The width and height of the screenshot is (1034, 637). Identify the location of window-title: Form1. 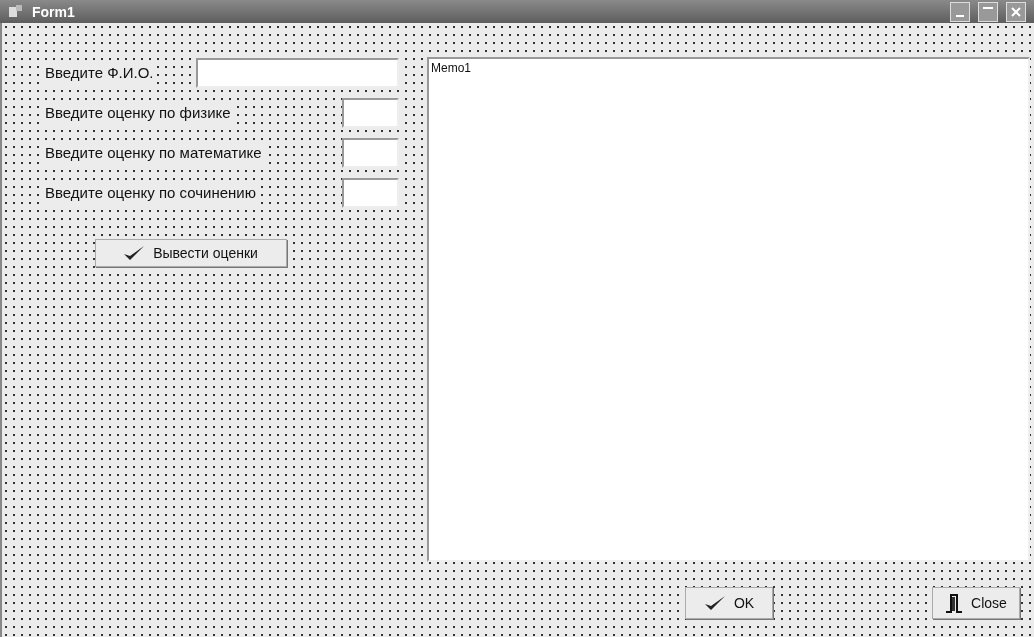
(53, 12).